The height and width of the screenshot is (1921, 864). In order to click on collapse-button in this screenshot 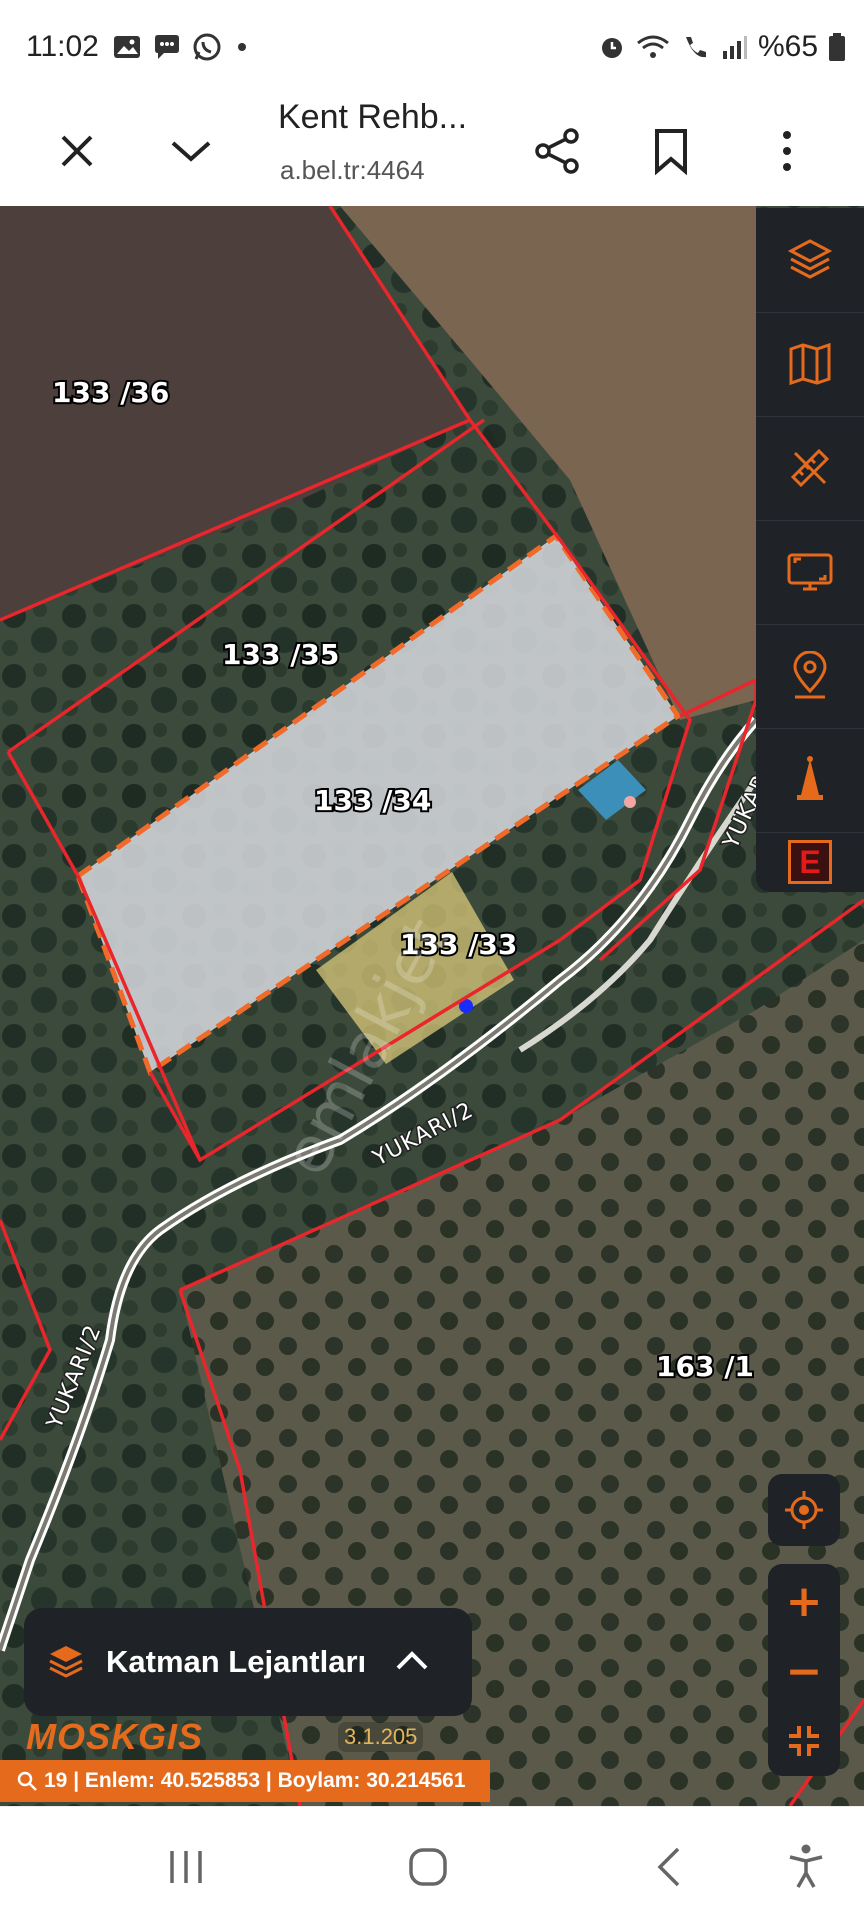, I will do `click(191, 151)`.